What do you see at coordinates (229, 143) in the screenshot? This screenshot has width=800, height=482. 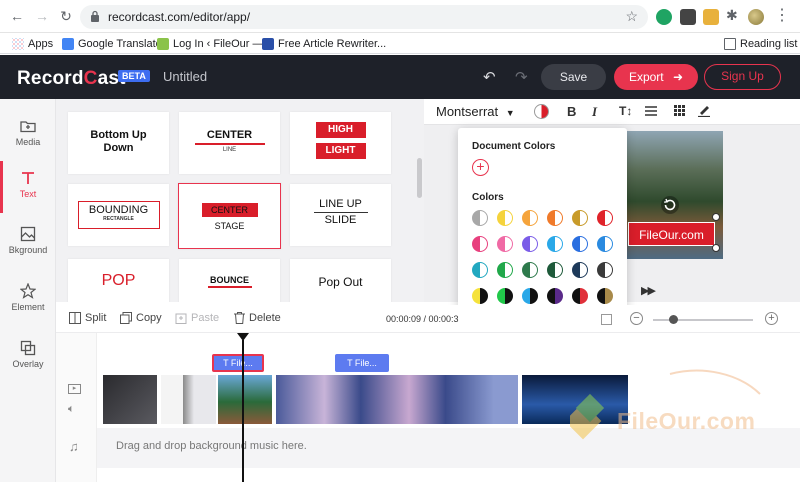 I see `template-center-line: CENTER LINE` at bounding box center [229, 143].